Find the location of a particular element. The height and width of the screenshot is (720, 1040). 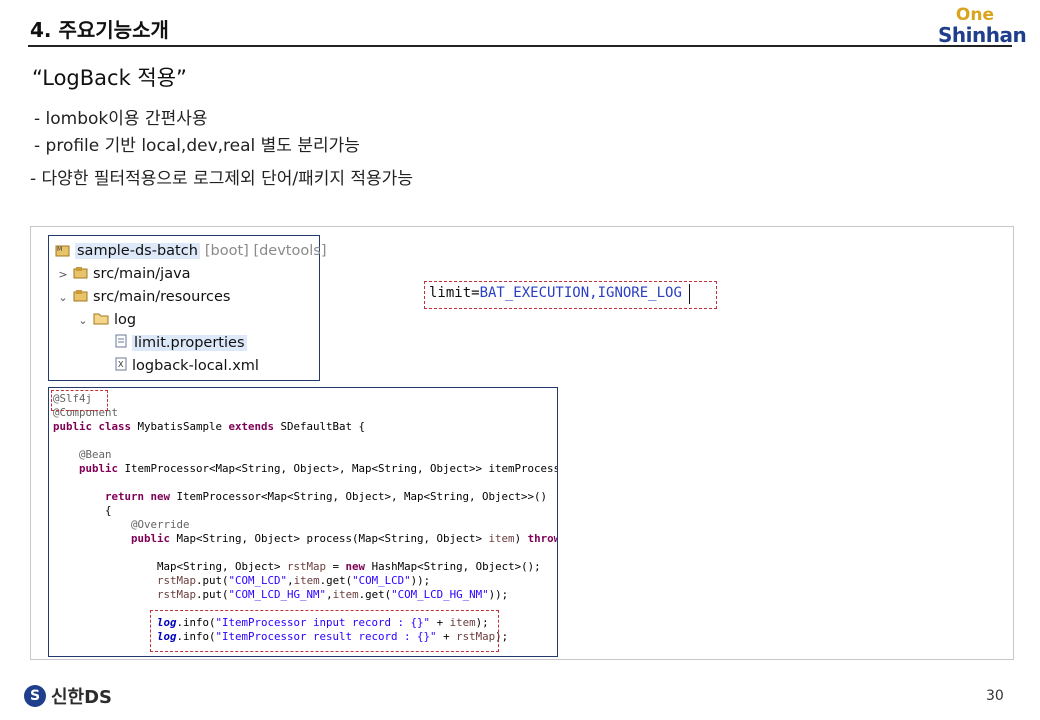

tree-item-limit-properties: limit.properties is located at coordinates (181, 343).